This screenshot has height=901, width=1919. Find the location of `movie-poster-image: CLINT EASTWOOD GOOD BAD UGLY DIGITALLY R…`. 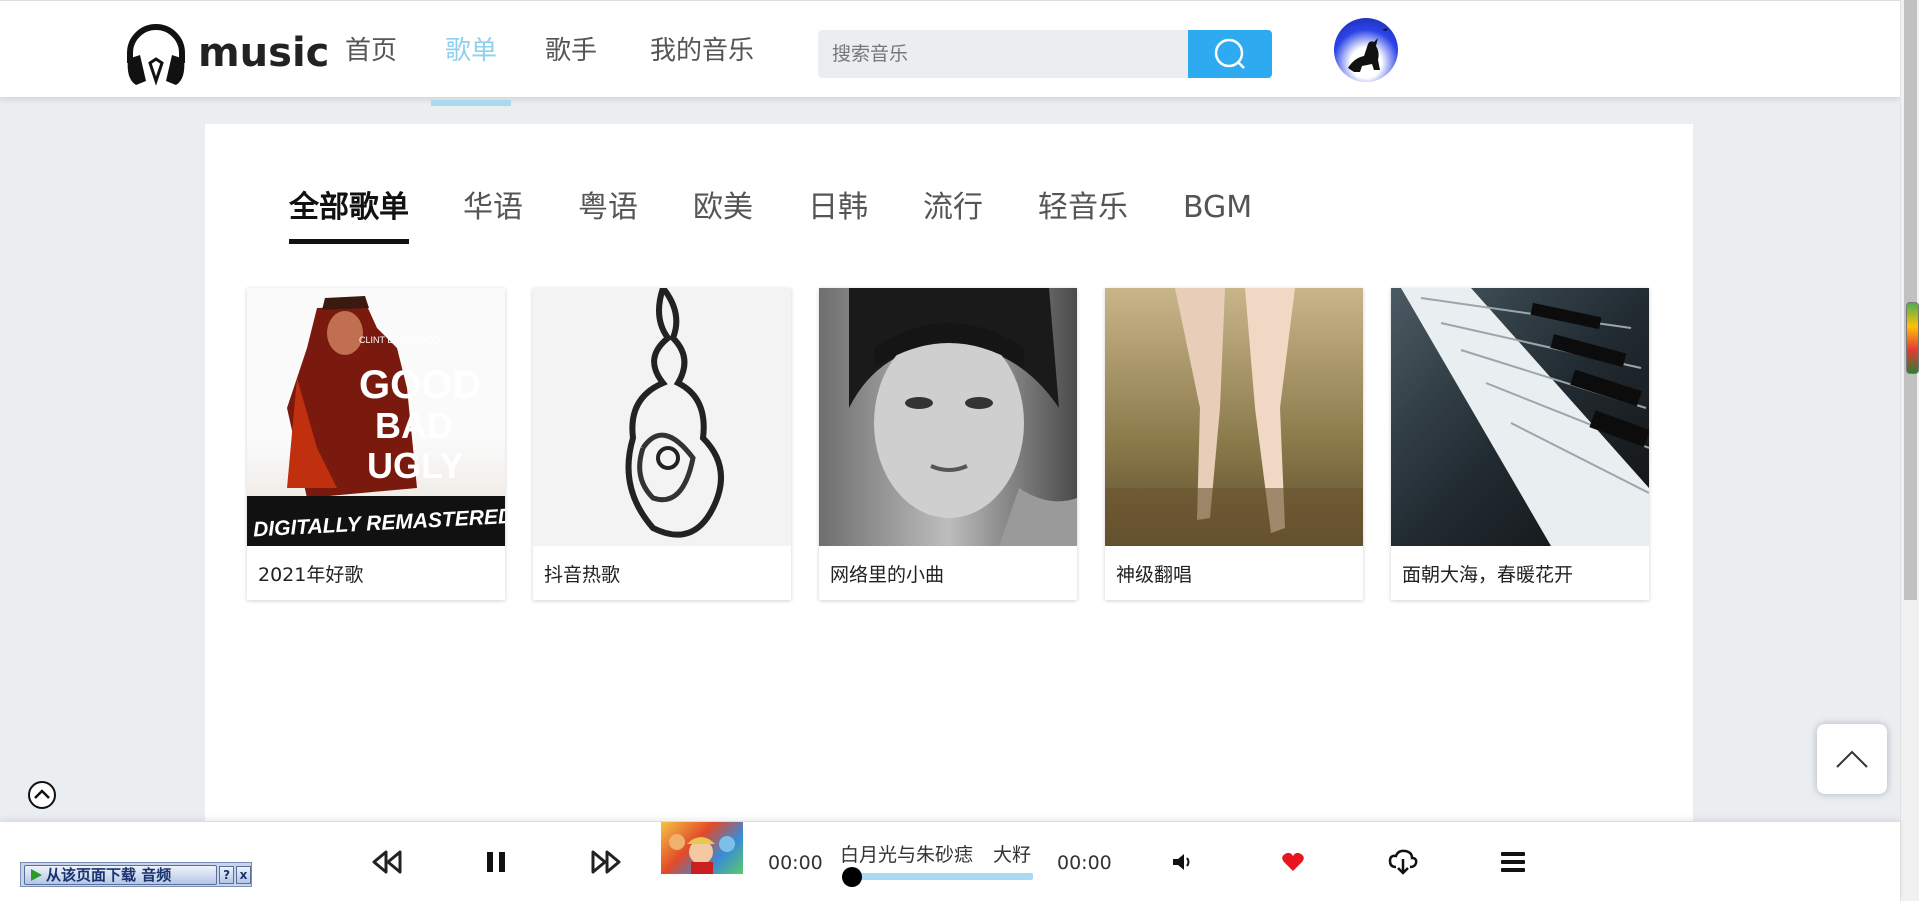

movie-poster-image: CLINT EASTWOOD GOOD BAD UGLY DIGITALLY R… is located at coordinates (376, 421).